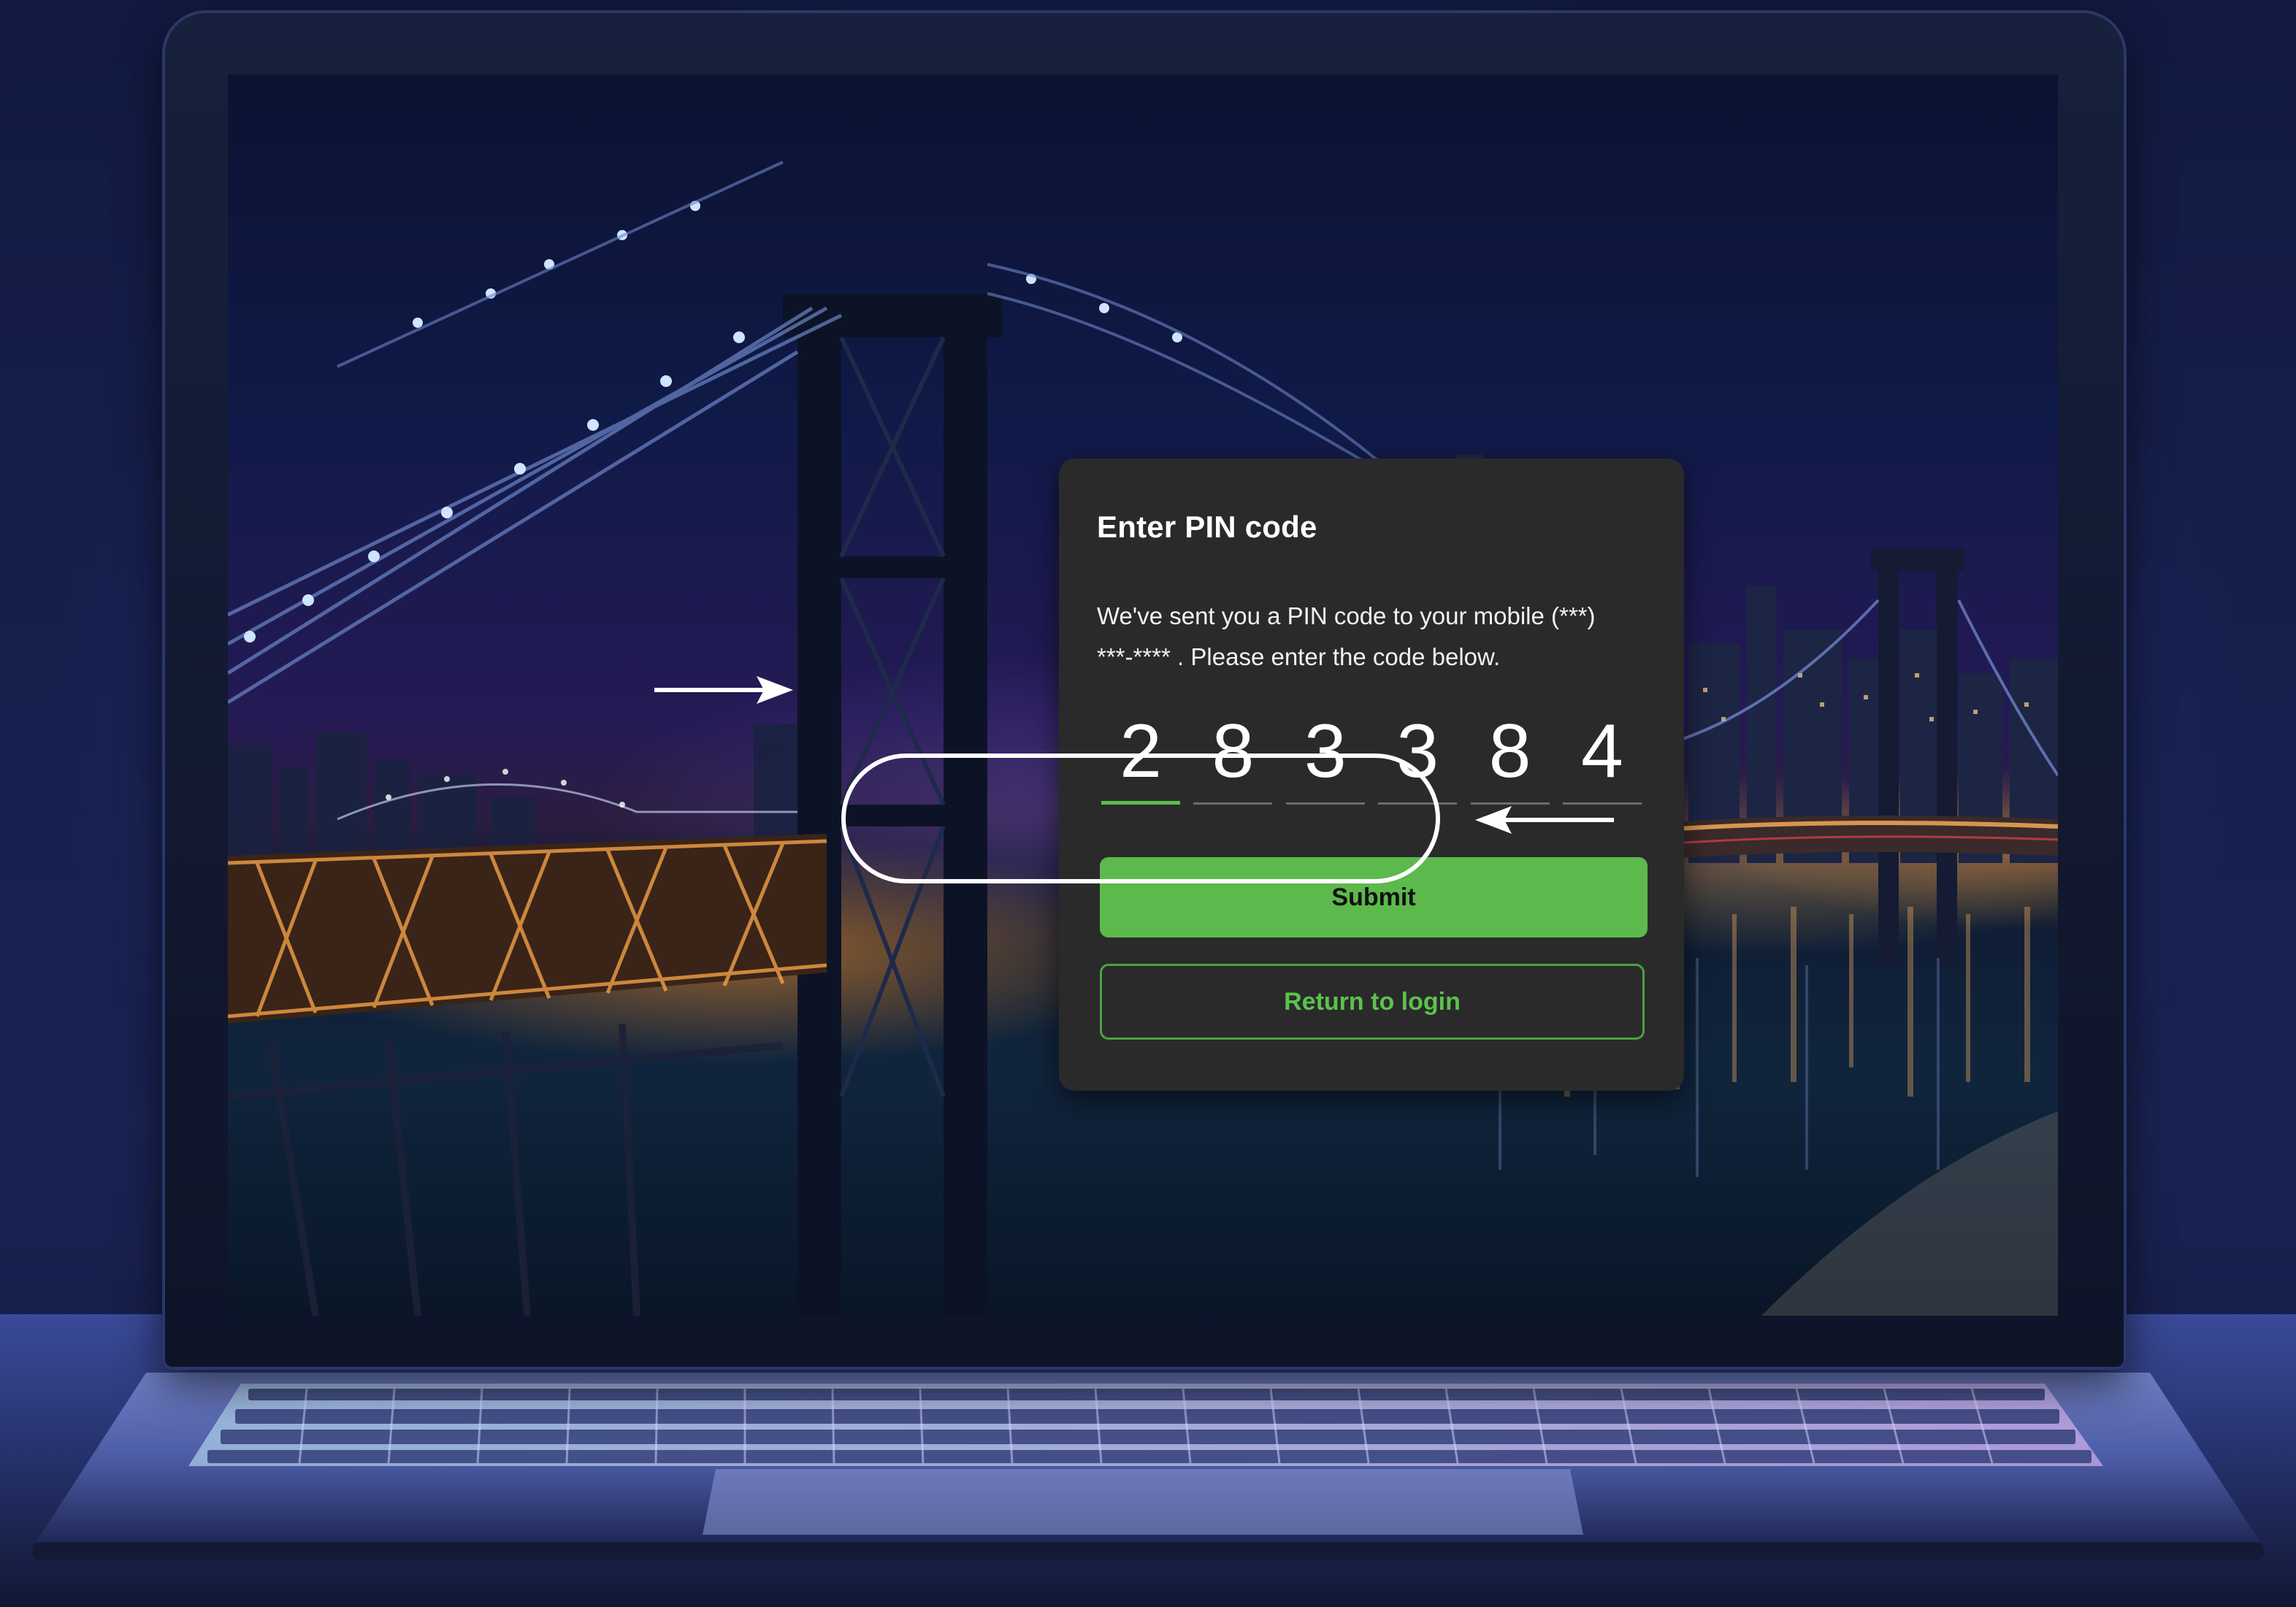  Describe the element at coordinates (1510, 751) in the screenshot. I see `pin-digit-value: 8` at that location.